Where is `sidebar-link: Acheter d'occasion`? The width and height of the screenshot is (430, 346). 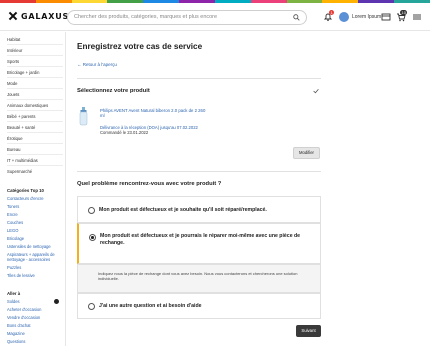 sidebar-link: Acheter d'occasion is located at coordinates (36, 309).